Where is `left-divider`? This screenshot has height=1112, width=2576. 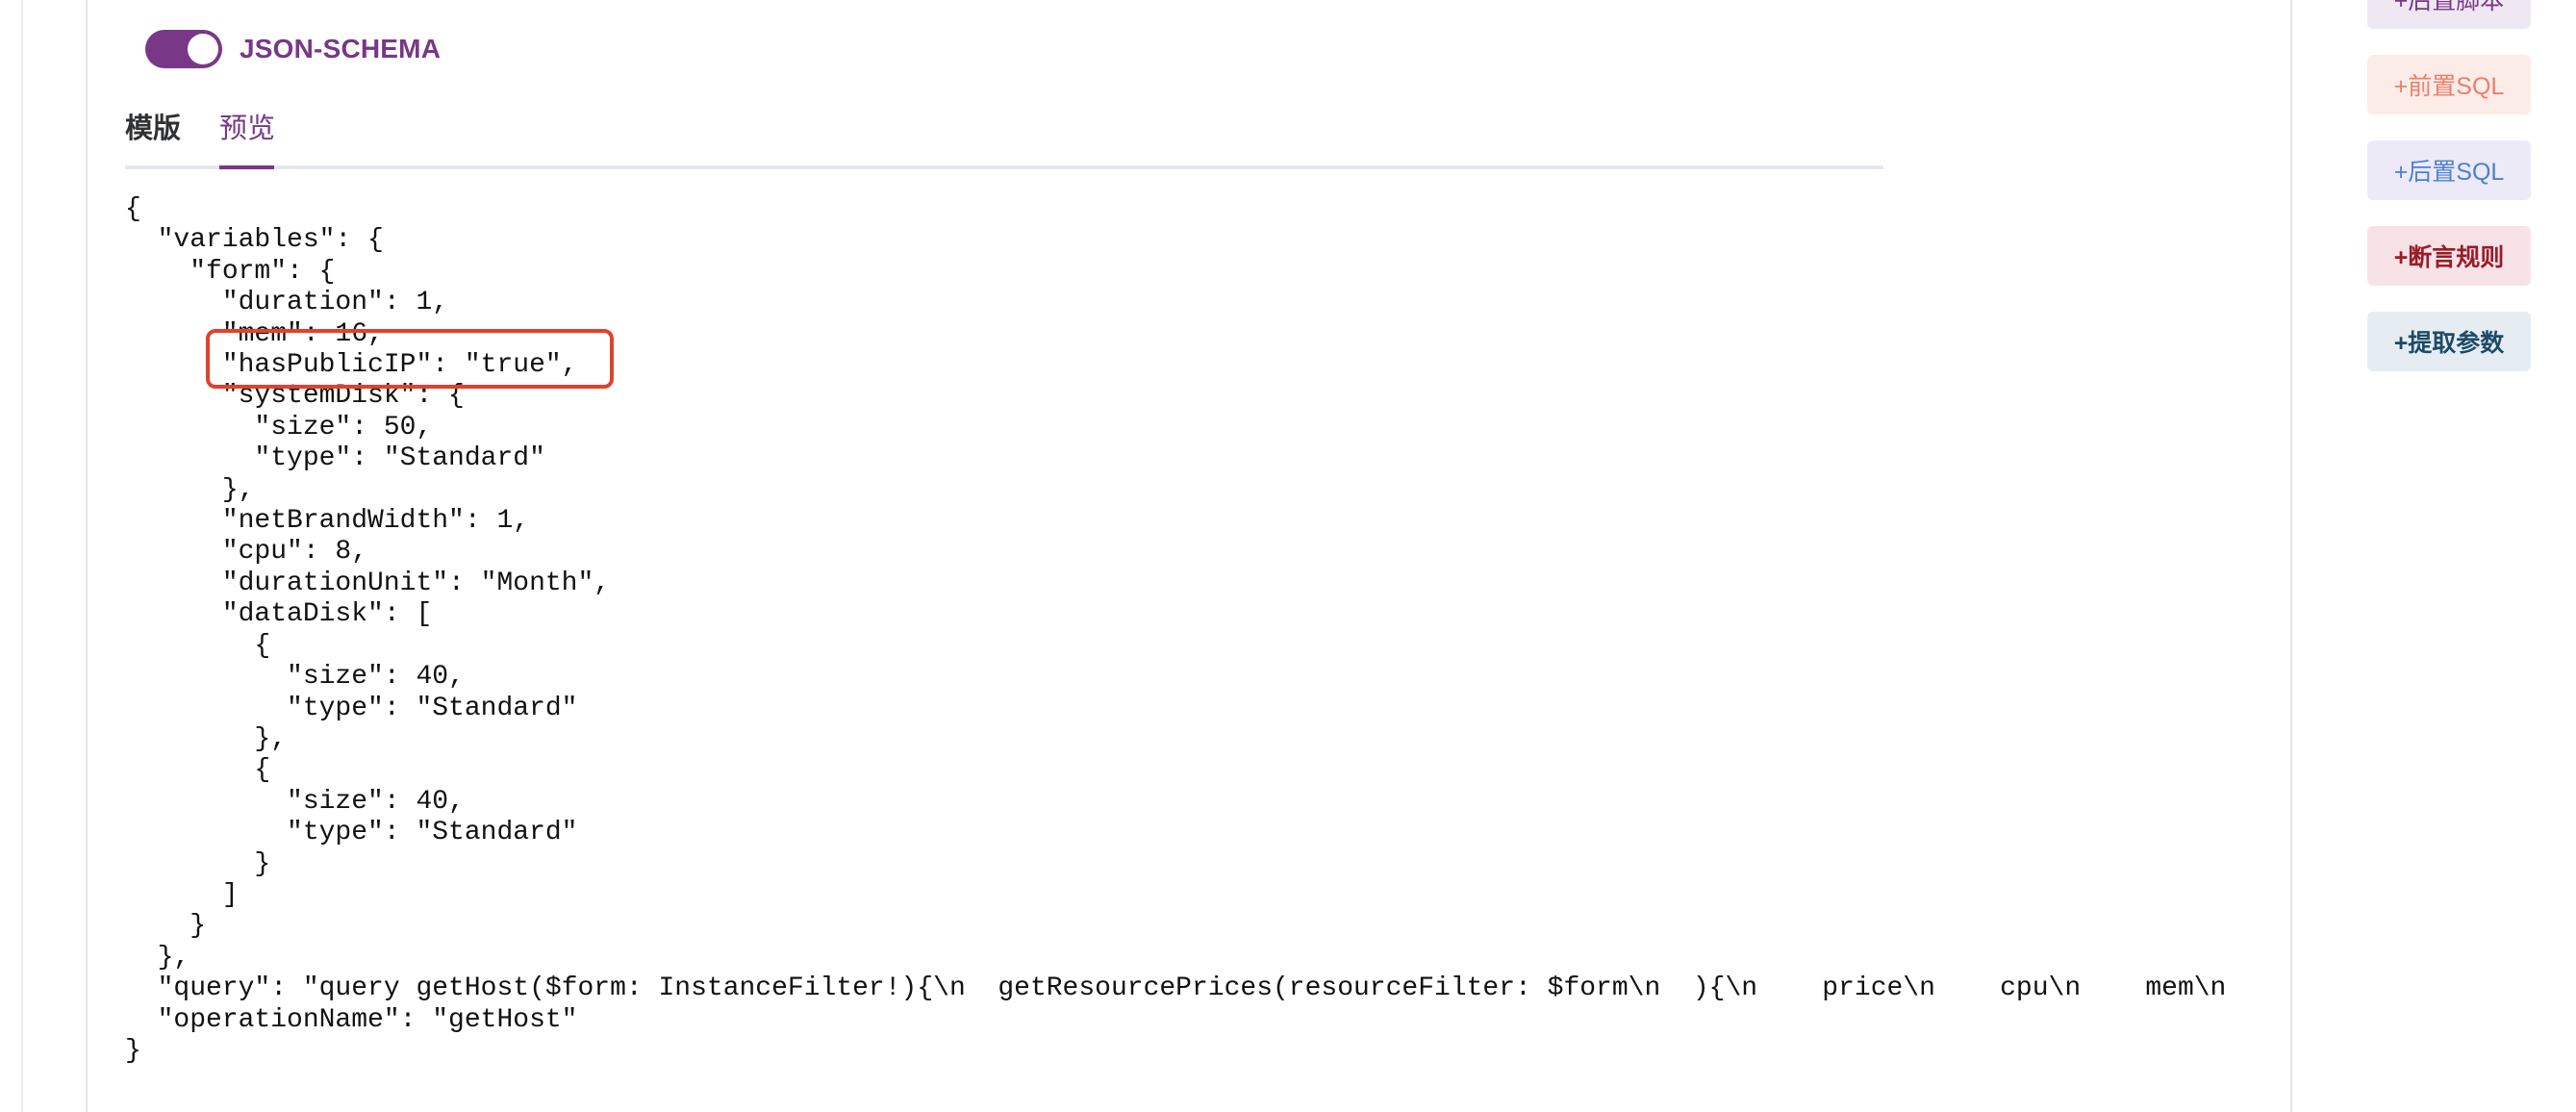
left-divider is located at coordinates (22, 556).